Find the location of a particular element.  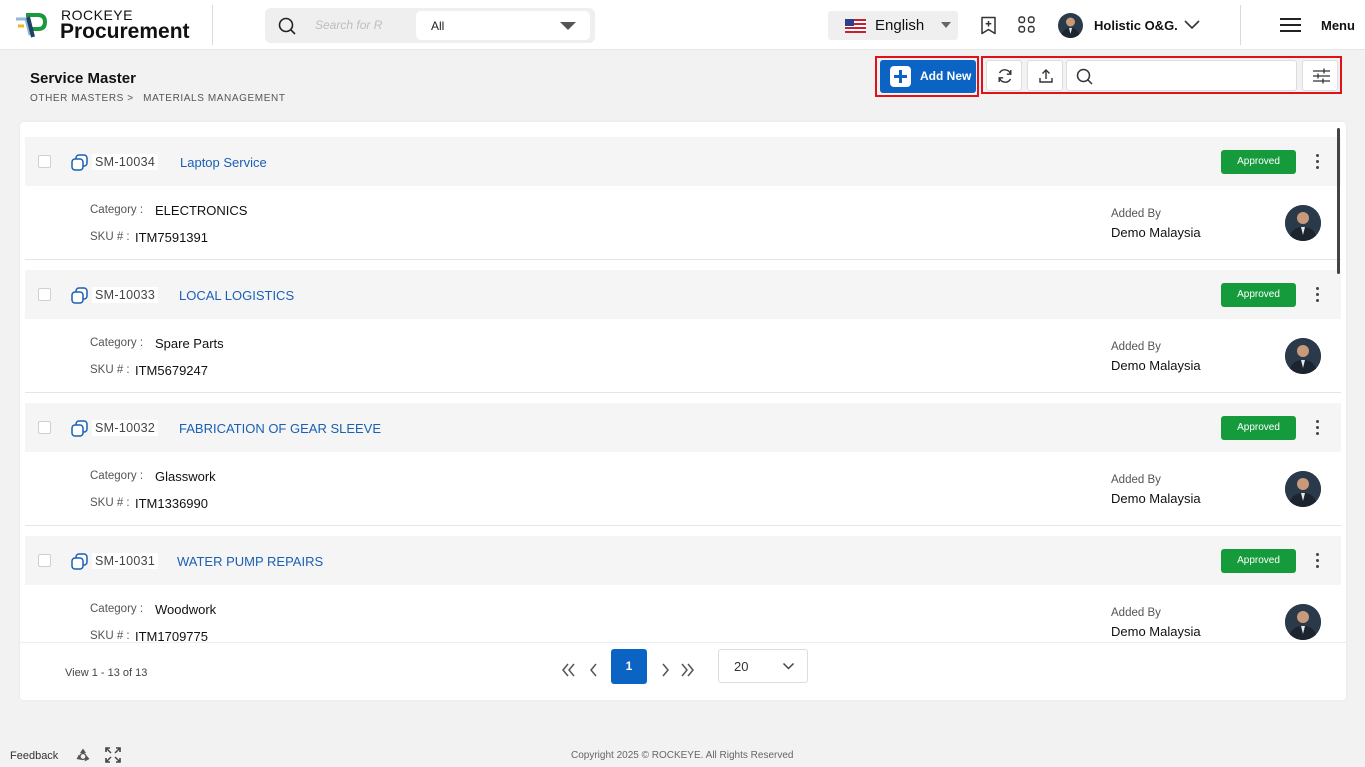

bookmark-add-icon is located at coordinates (988, 25).